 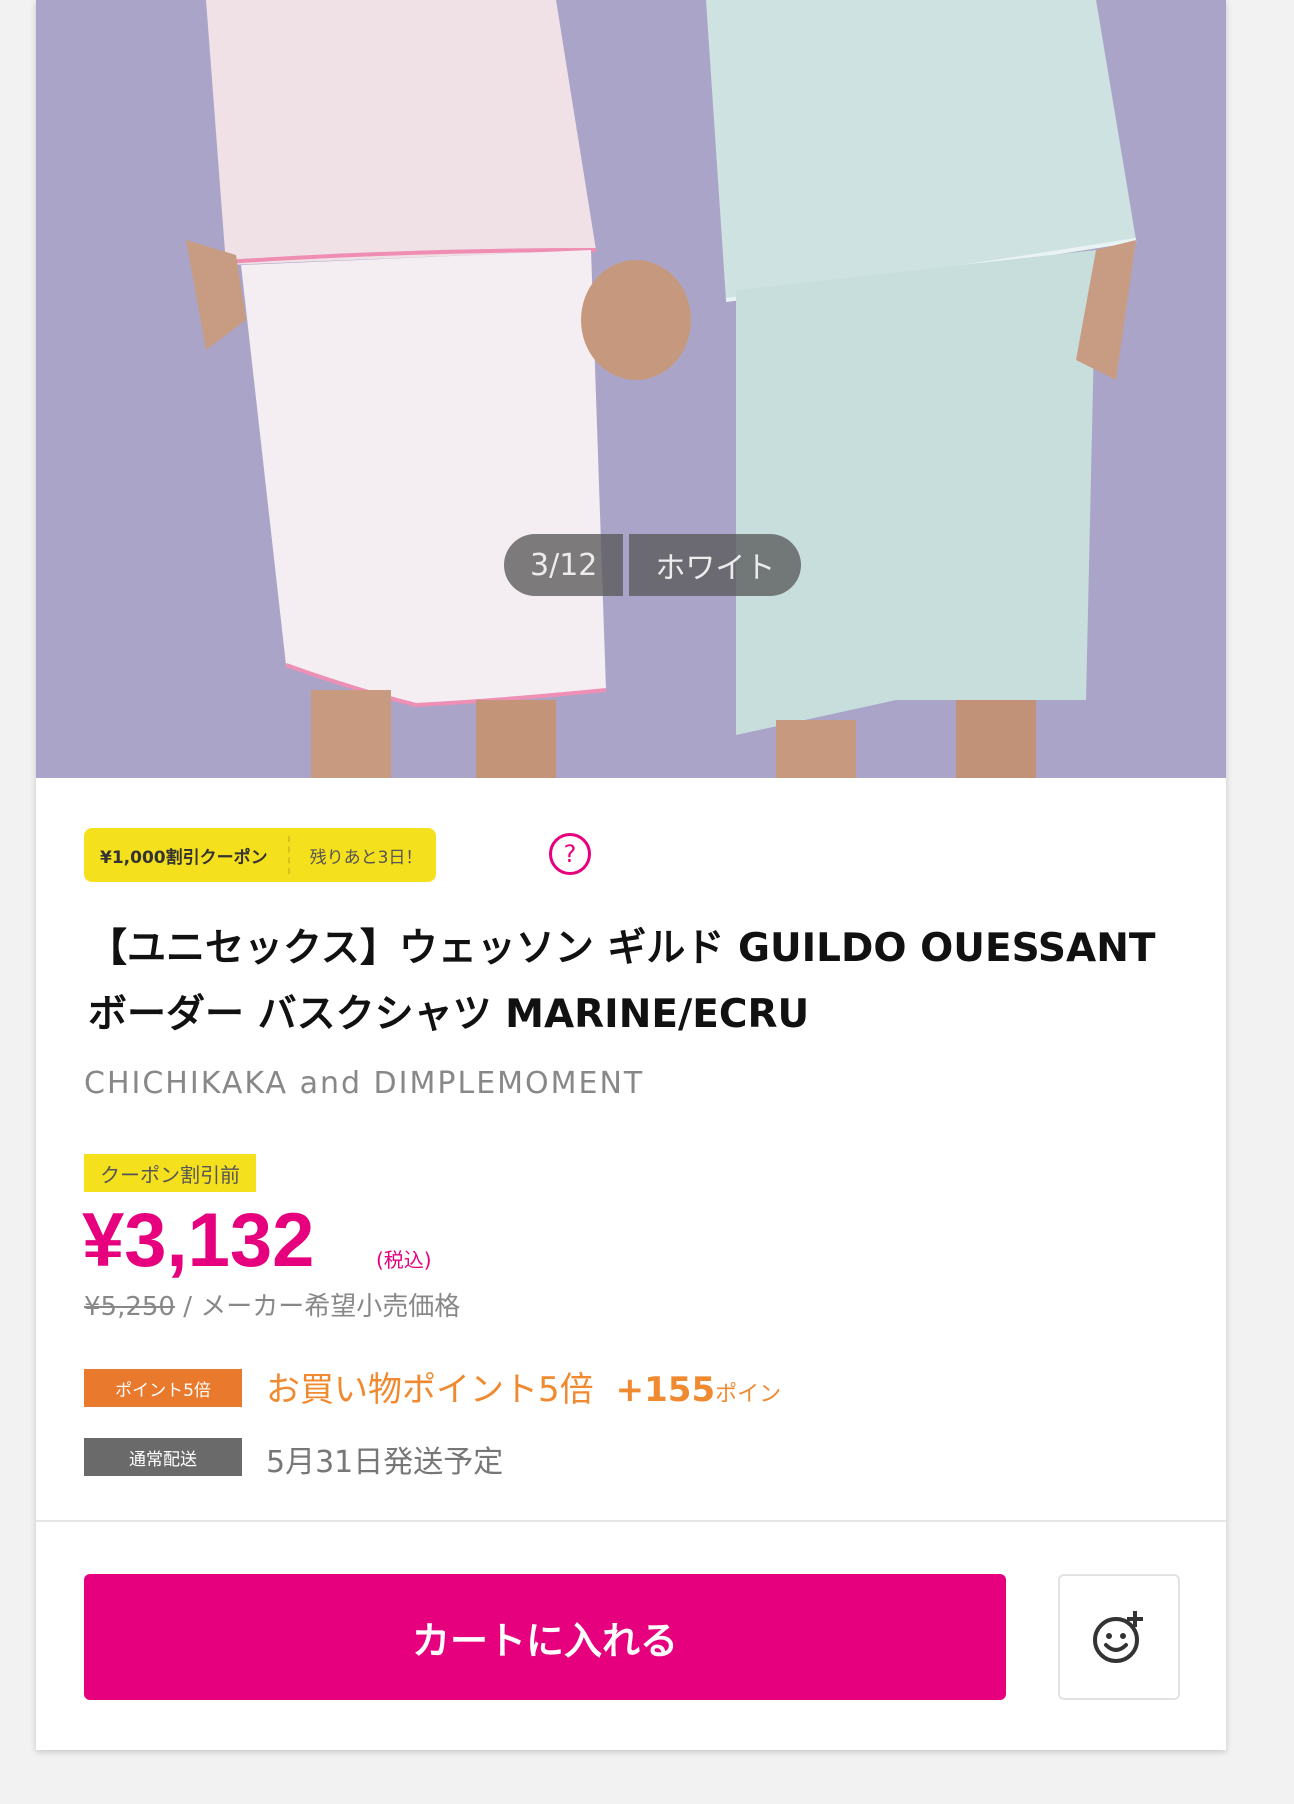 I want to click on help-icon: ?, so click(x=570, y=854).